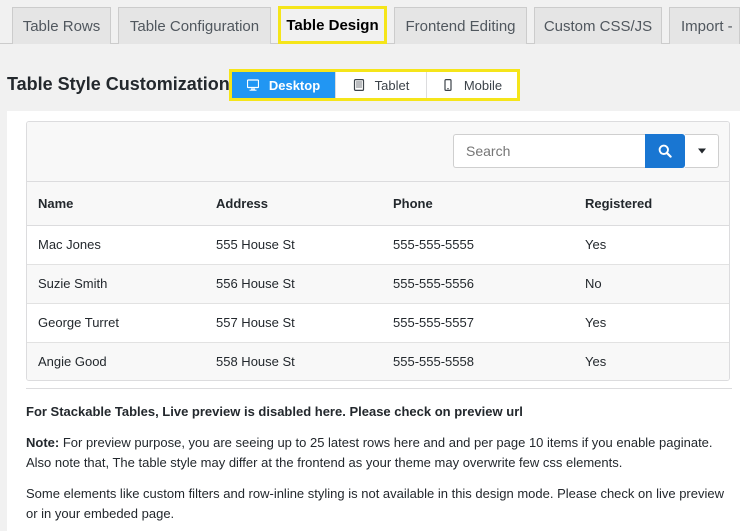 This screenshot has height=531, width=740. What do you see at coordinates (116, 245) in the screenshot?
I see `cell-name: Mac Jones` at bounding box center [116, 245].